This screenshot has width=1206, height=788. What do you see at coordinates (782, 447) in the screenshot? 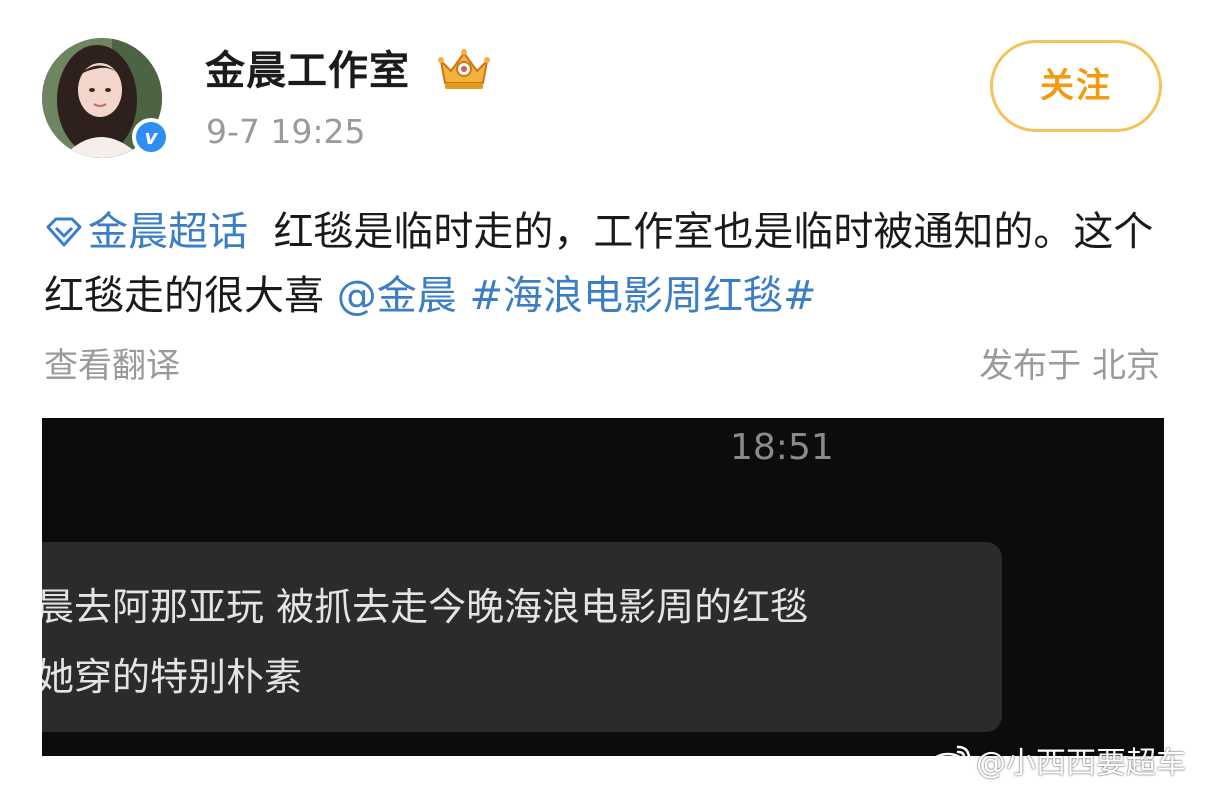
I see `chat-timestamp: 18:51` at bounding box center [782, 447].